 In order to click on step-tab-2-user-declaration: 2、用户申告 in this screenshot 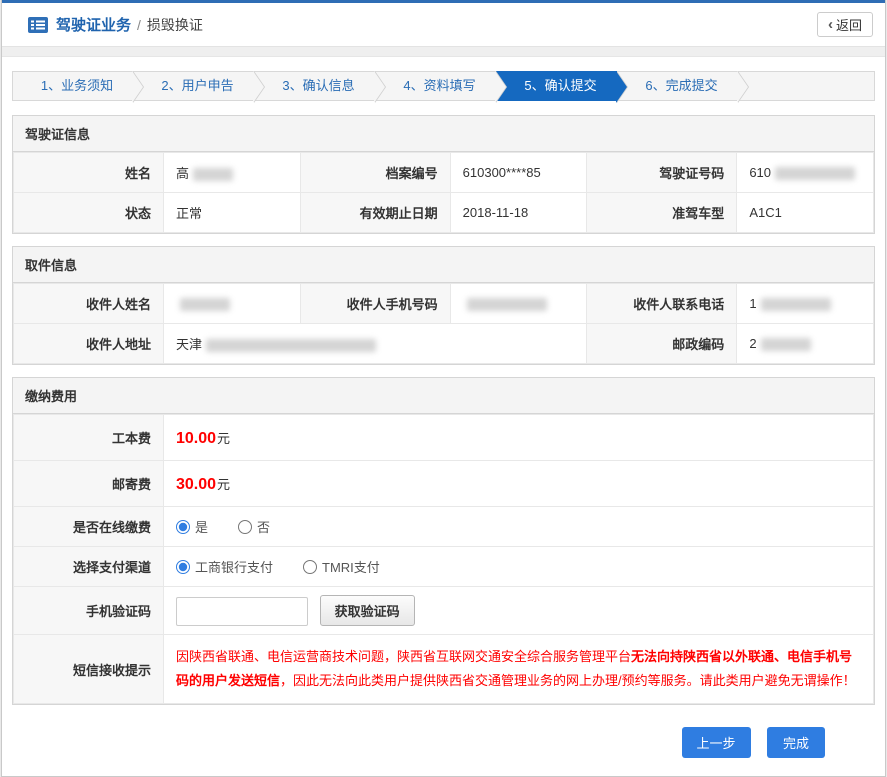, I will do `click(199, 87)`.